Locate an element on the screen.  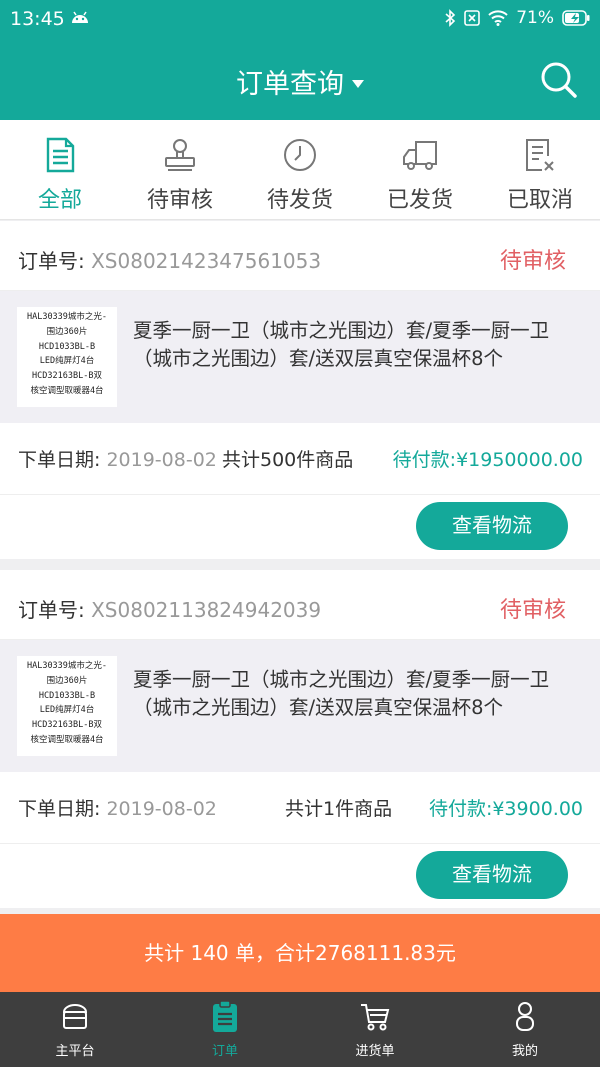
nav-main-platform: 主平台 is located at coordinates (75, 1029).